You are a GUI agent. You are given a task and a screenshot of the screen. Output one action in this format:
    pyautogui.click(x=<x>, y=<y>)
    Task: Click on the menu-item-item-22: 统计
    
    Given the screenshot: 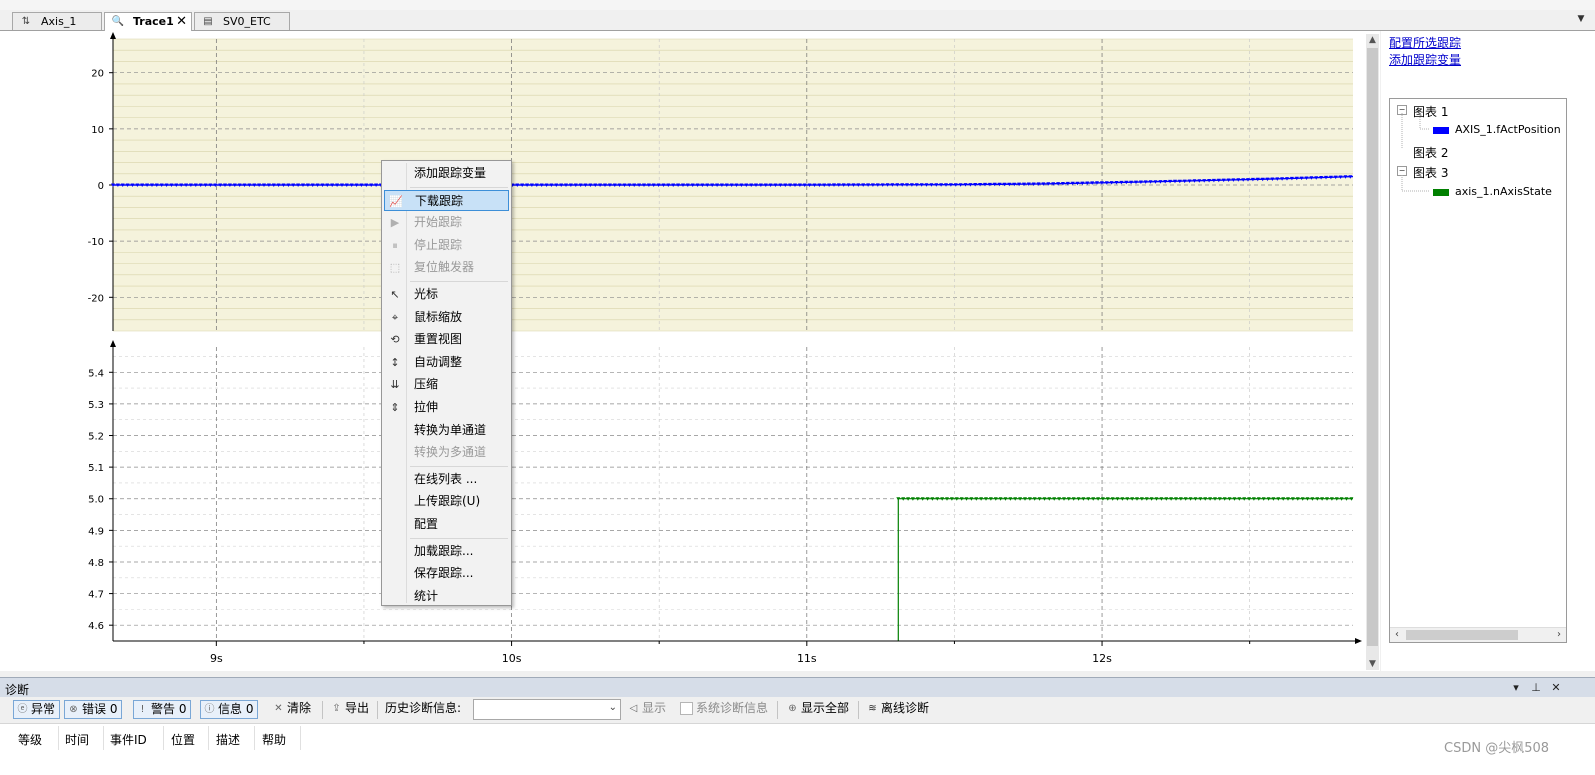 What is the action you would take?
    pyautogui.click(x=446, y=596)
    